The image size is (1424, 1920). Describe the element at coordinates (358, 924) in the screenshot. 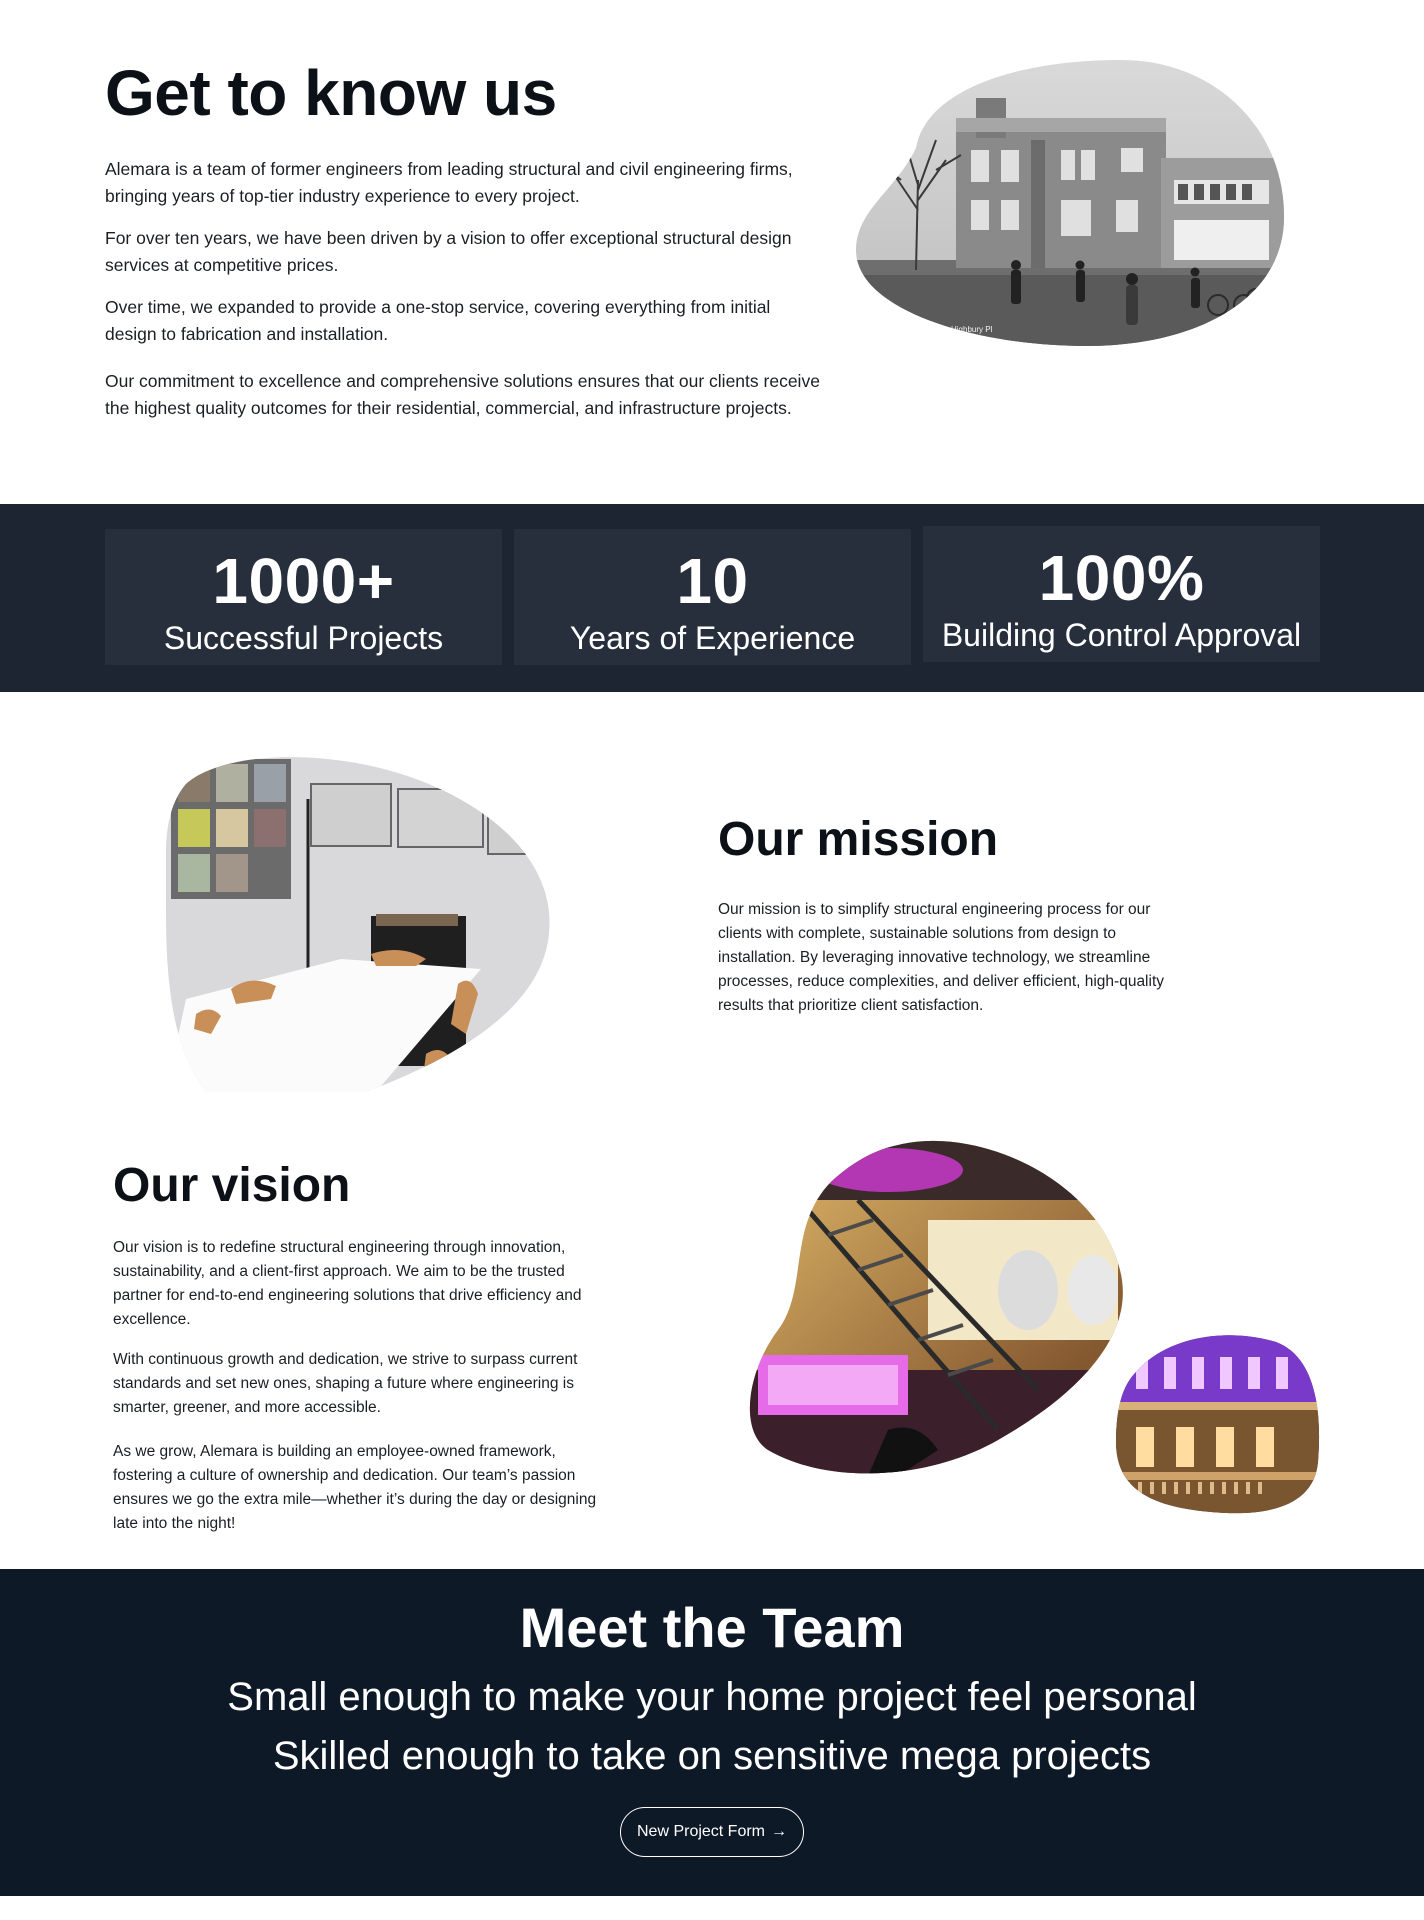

I see `meeting-room-photo` at that location.